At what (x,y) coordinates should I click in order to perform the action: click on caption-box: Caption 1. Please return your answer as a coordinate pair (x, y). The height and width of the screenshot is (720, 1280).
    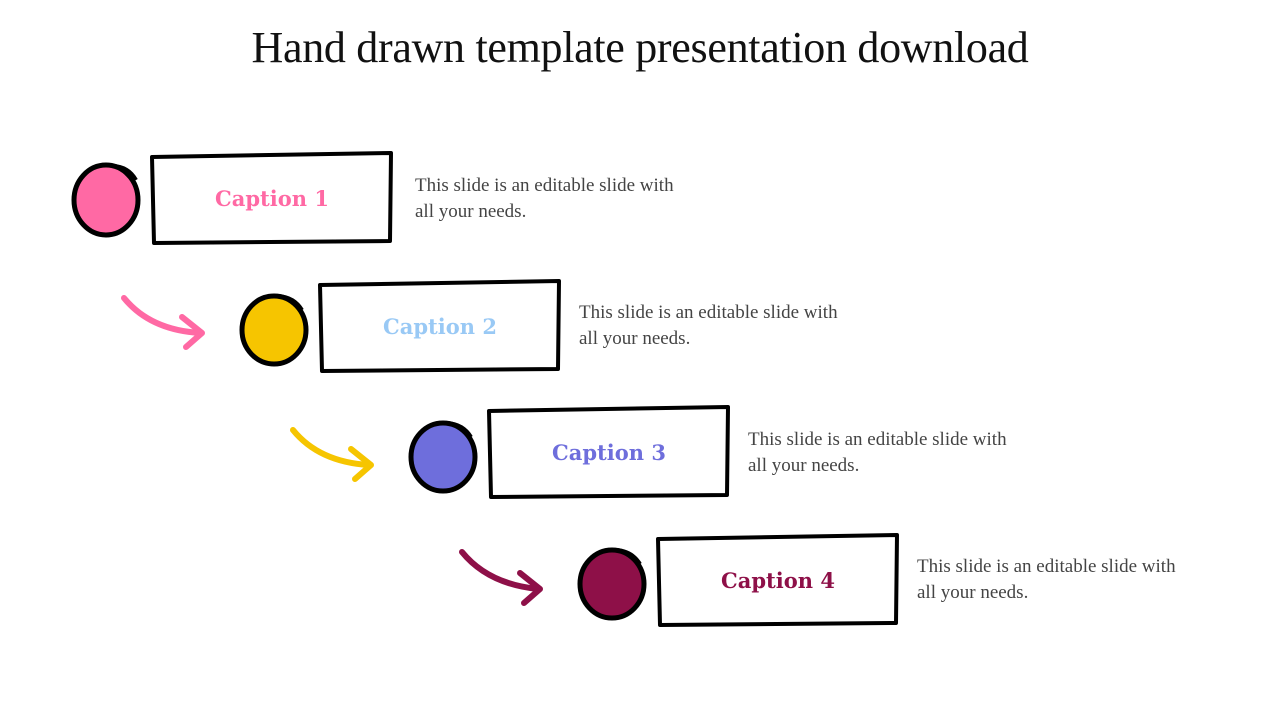
    Looking at the image, I should click on (271, 198).